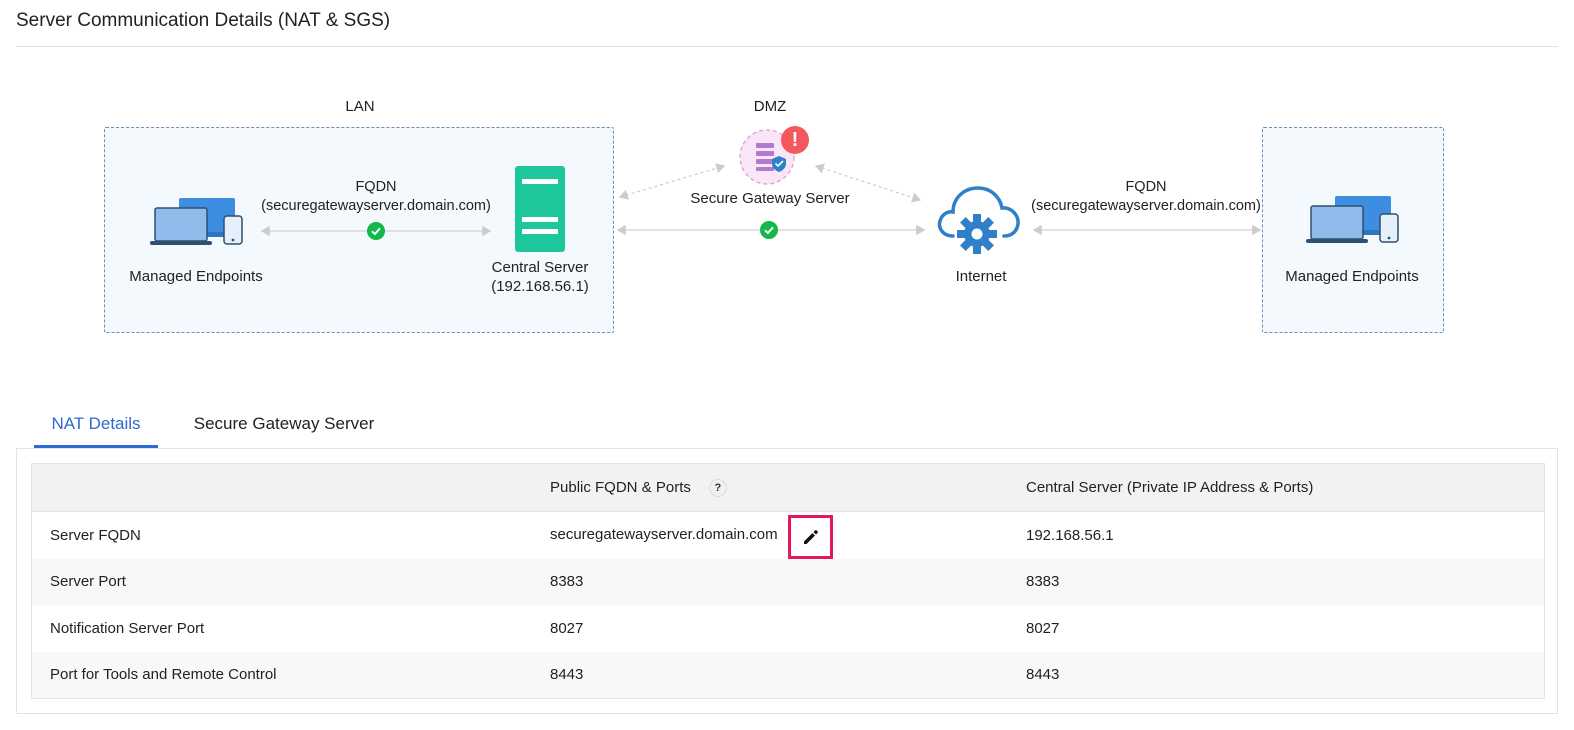  What do you see at coordinates (203, 20) in the screenshot?
I see `page-title: Server Communication Details (NAT & SGS)` at bounding box center [203, 20].